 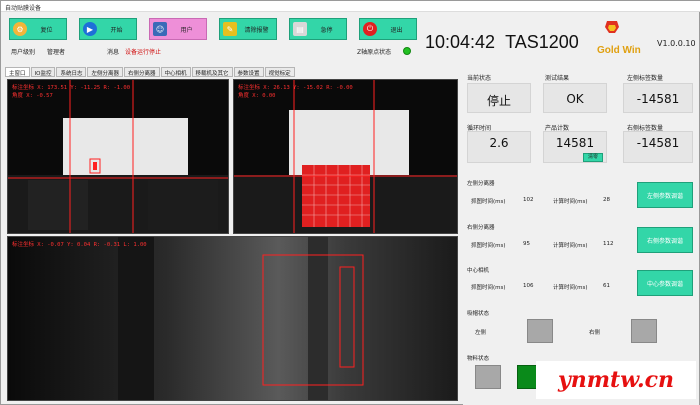 I want to click on cycle-time-value: 2.6, so click(x=499, y=143).